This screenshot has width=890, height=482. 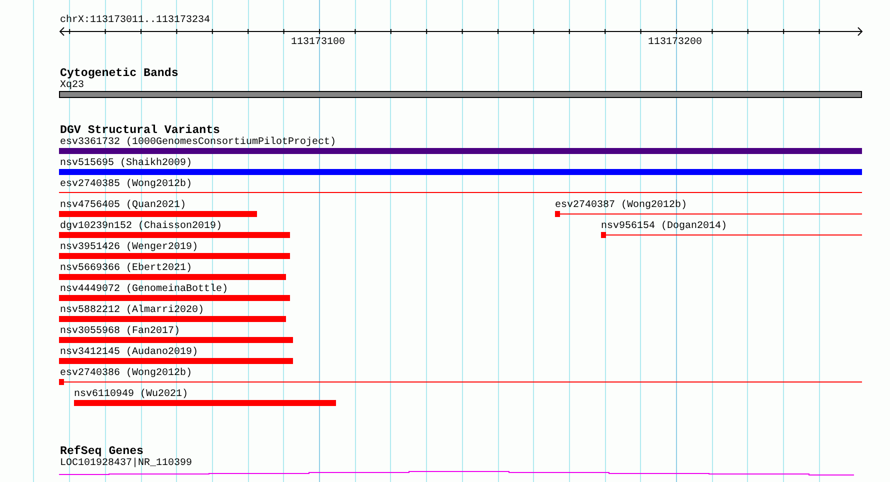 What do you see at coordinates (141, 226) in the screenshot?
I see `variant-label: dgv10239n152 (Chaisson2019)` at bounding box center [141, 226].